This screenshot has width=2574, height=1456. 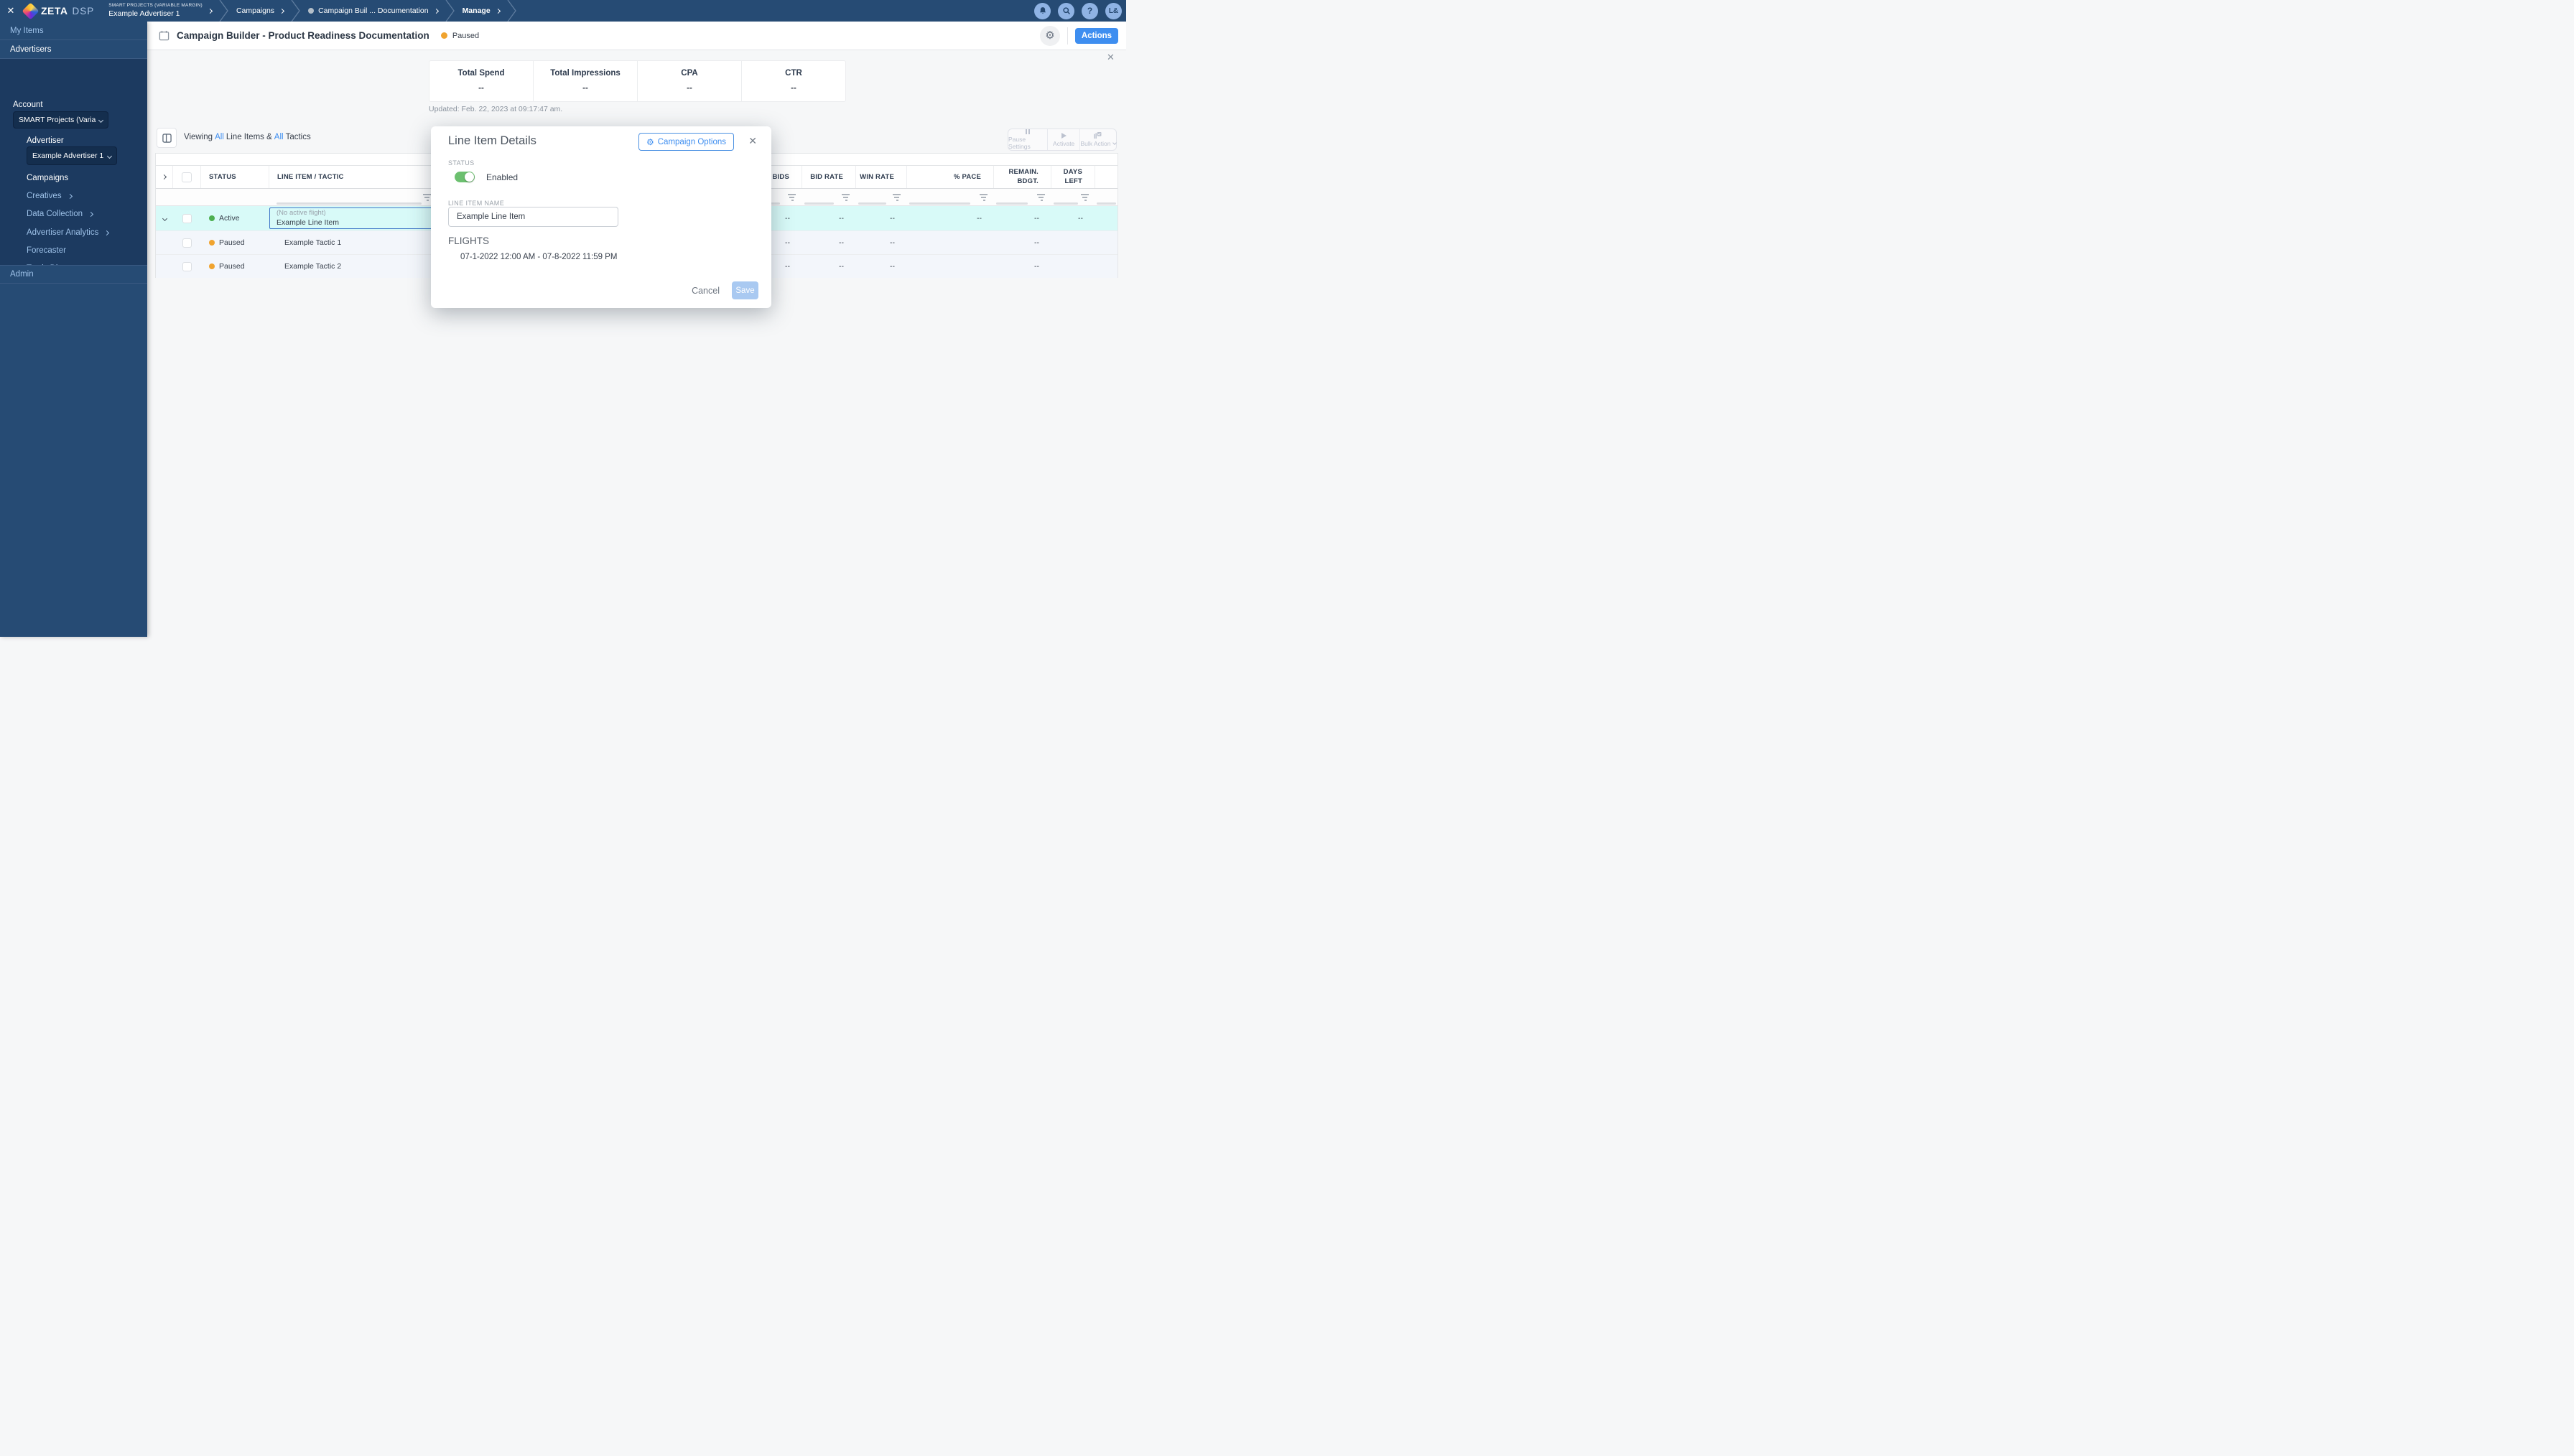 I want to click on row-status: Paused, so click(x=235, y=242).